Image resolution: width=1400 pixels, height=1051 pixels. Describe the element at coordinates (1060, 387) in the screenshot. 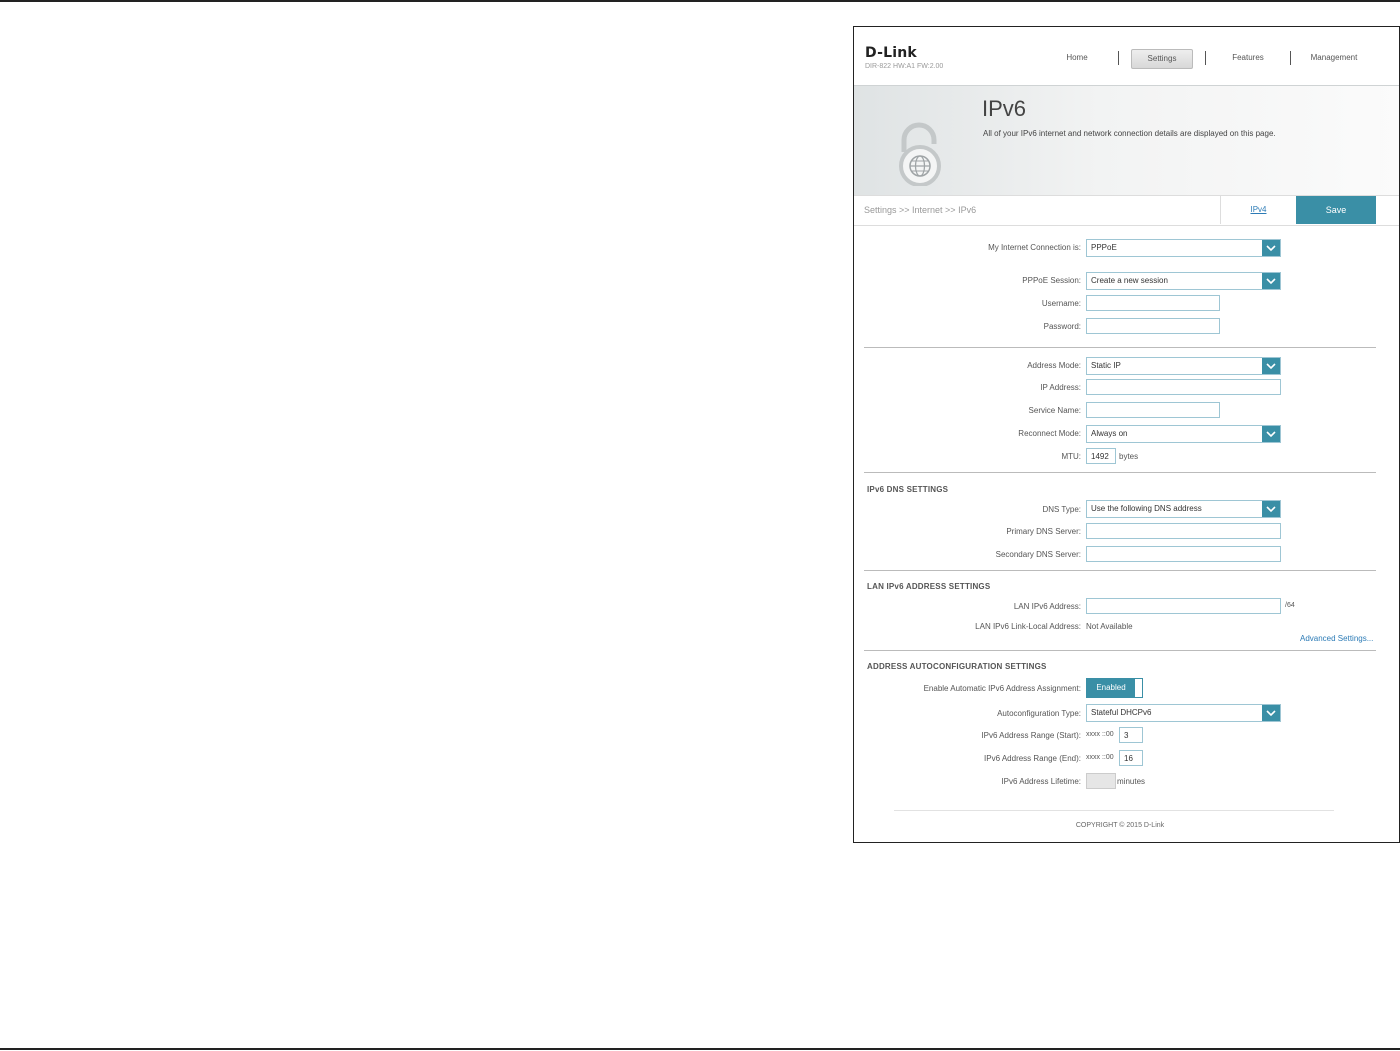

I see `ip-address-label: IP Address:` at that location.